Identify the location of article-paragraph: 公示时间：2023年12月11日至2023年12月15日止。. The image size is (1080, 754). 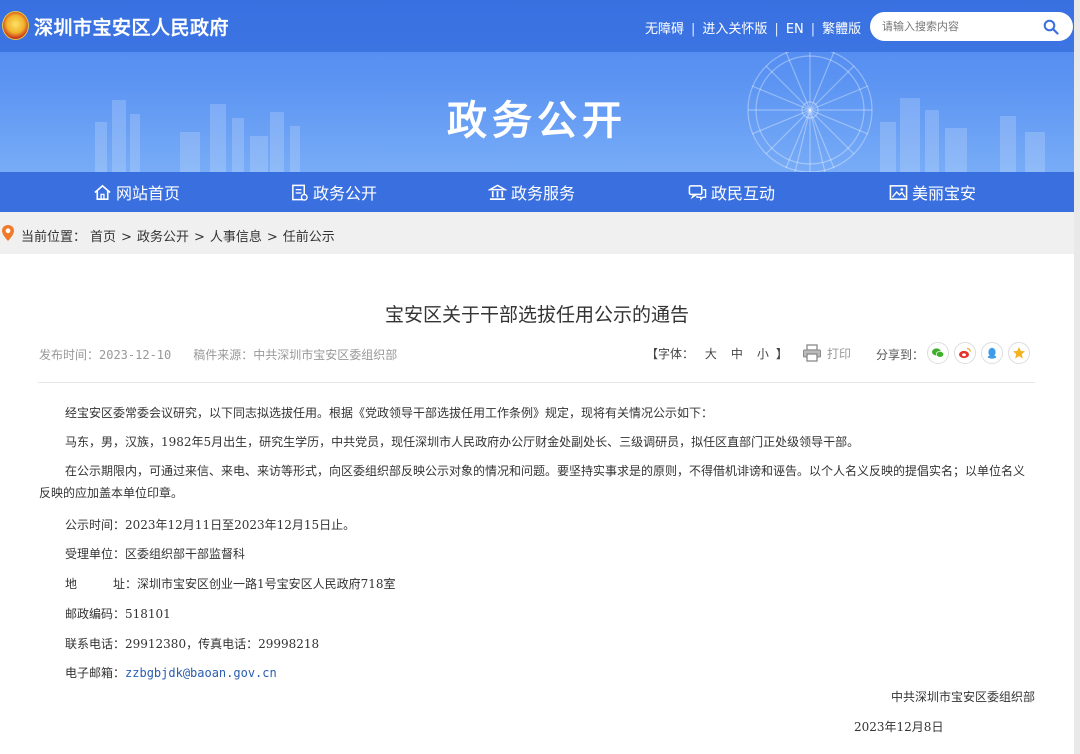
(210, 525).